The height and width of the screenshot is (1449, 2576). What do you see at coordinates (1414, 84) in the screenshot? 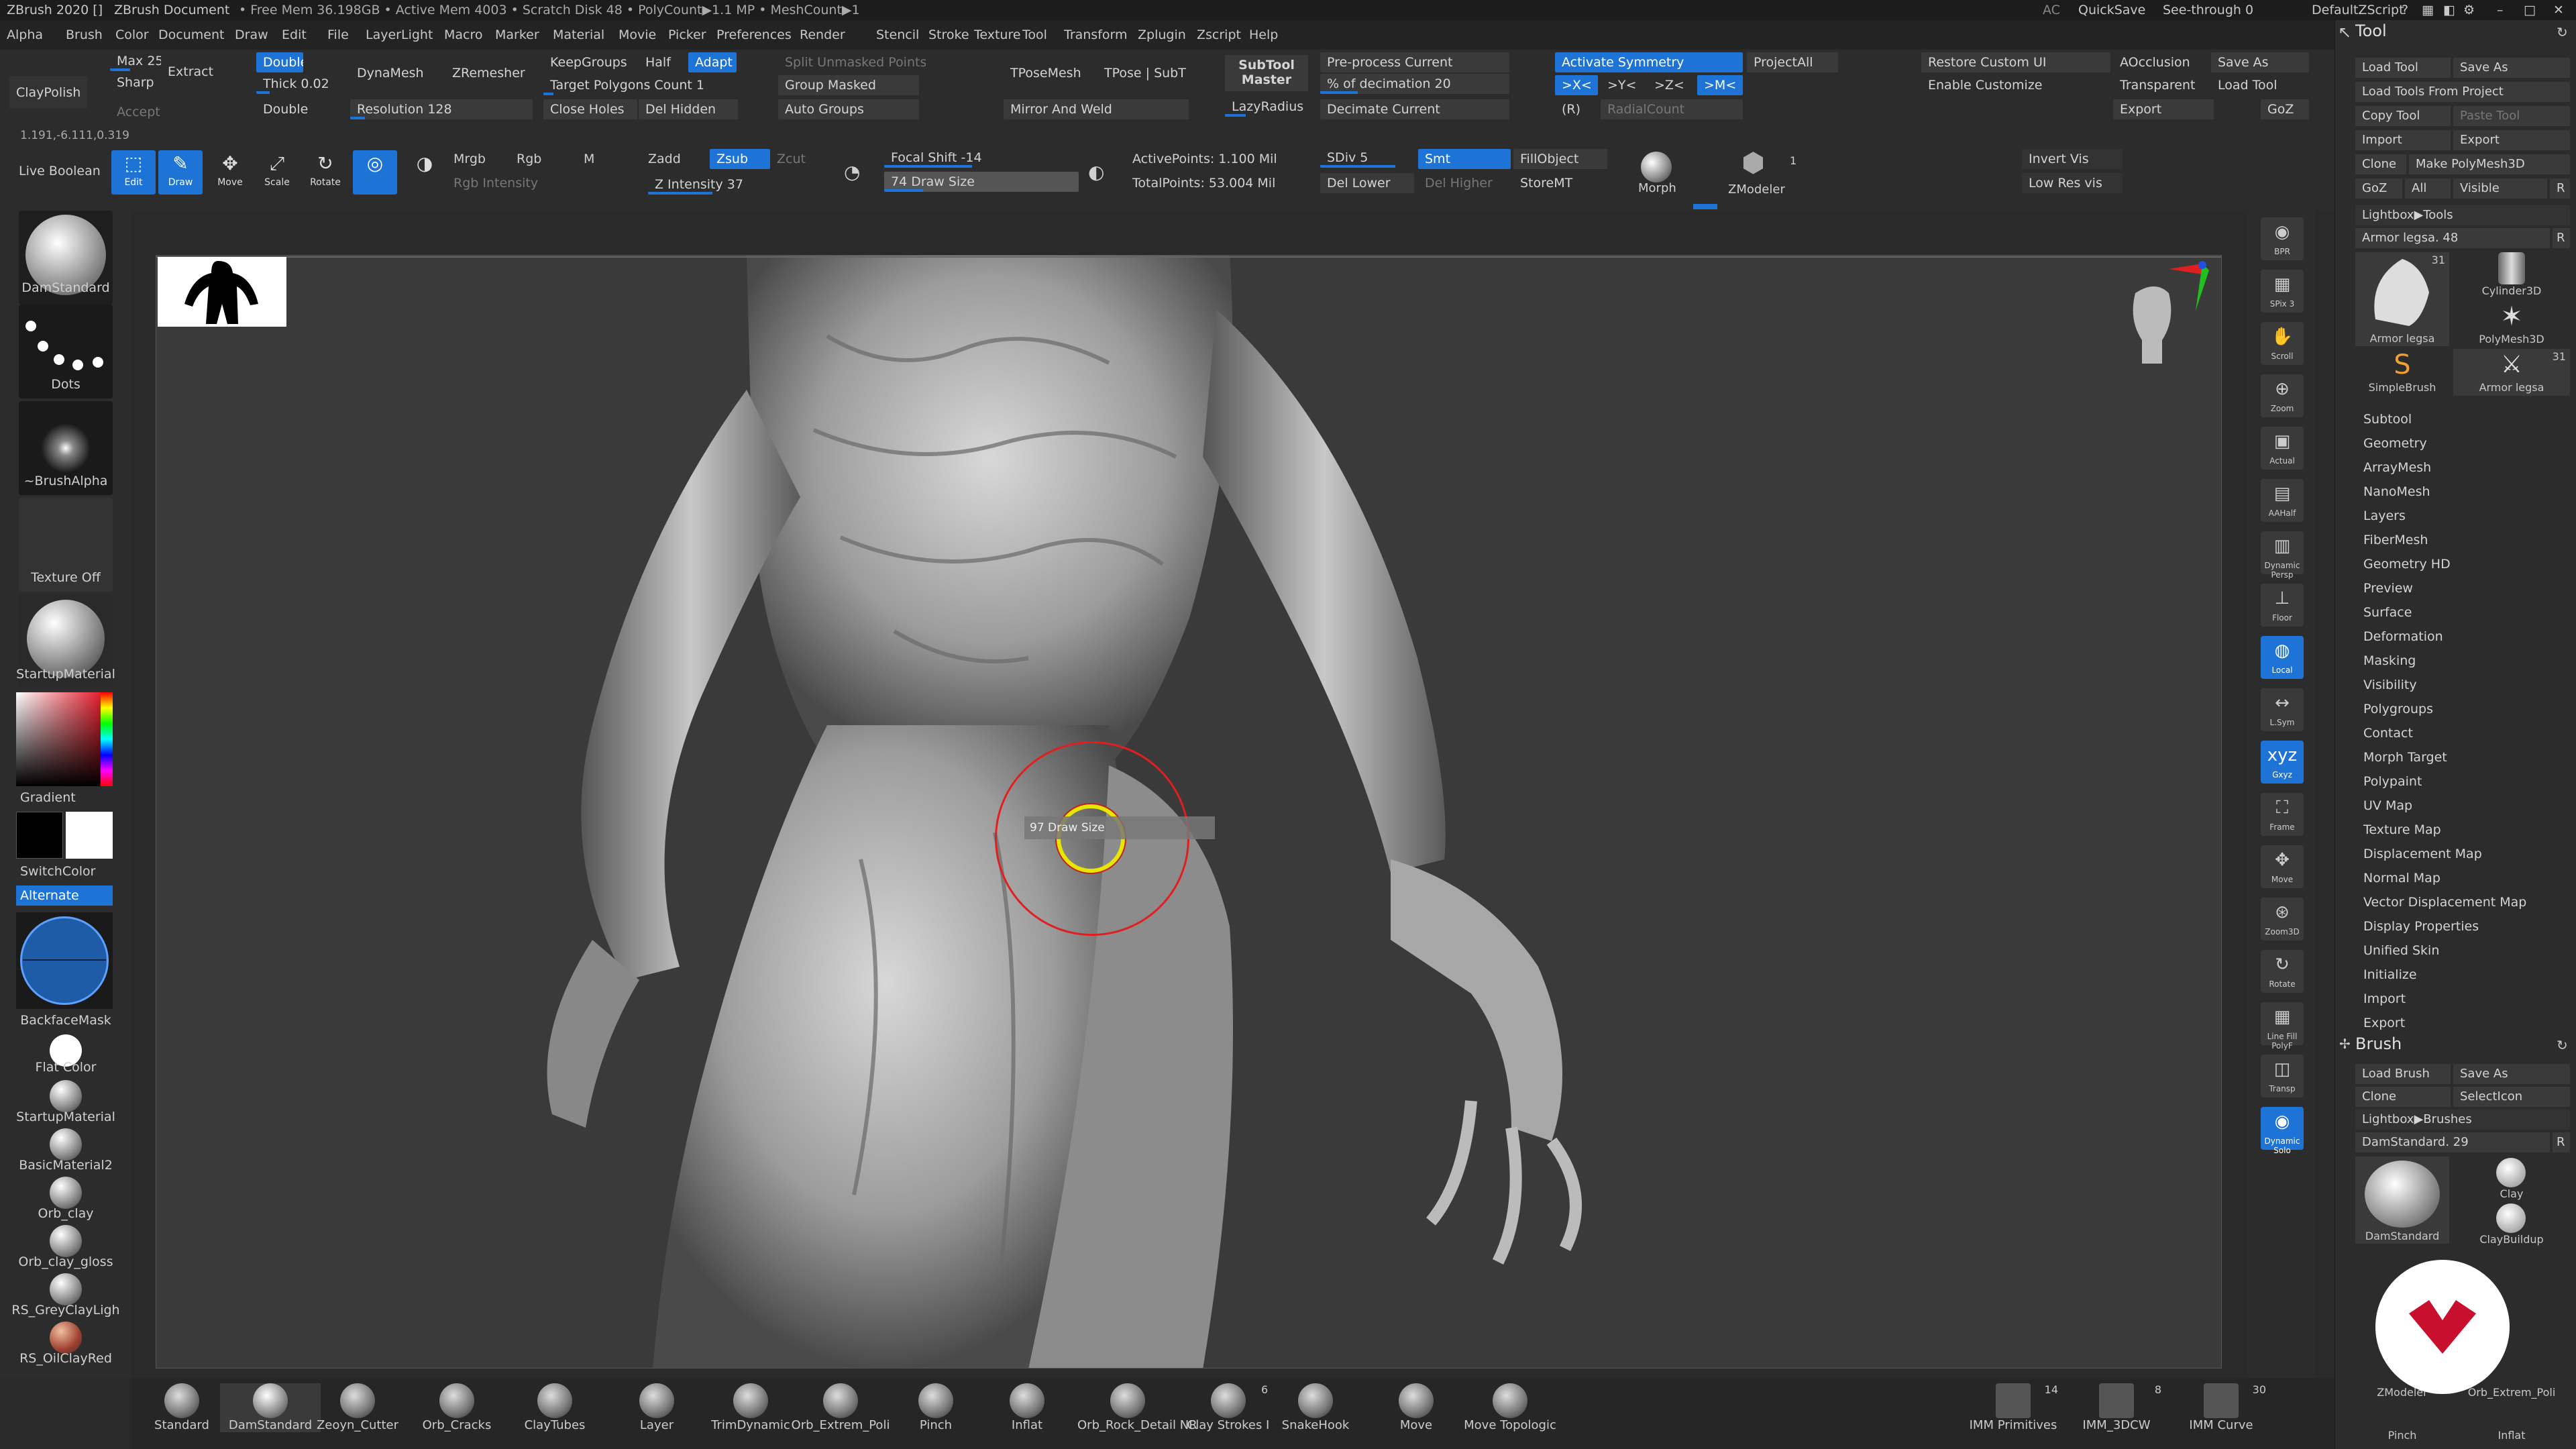
I see `decimation-slider: % of decimation 20` at bounding box center [1414, 84].